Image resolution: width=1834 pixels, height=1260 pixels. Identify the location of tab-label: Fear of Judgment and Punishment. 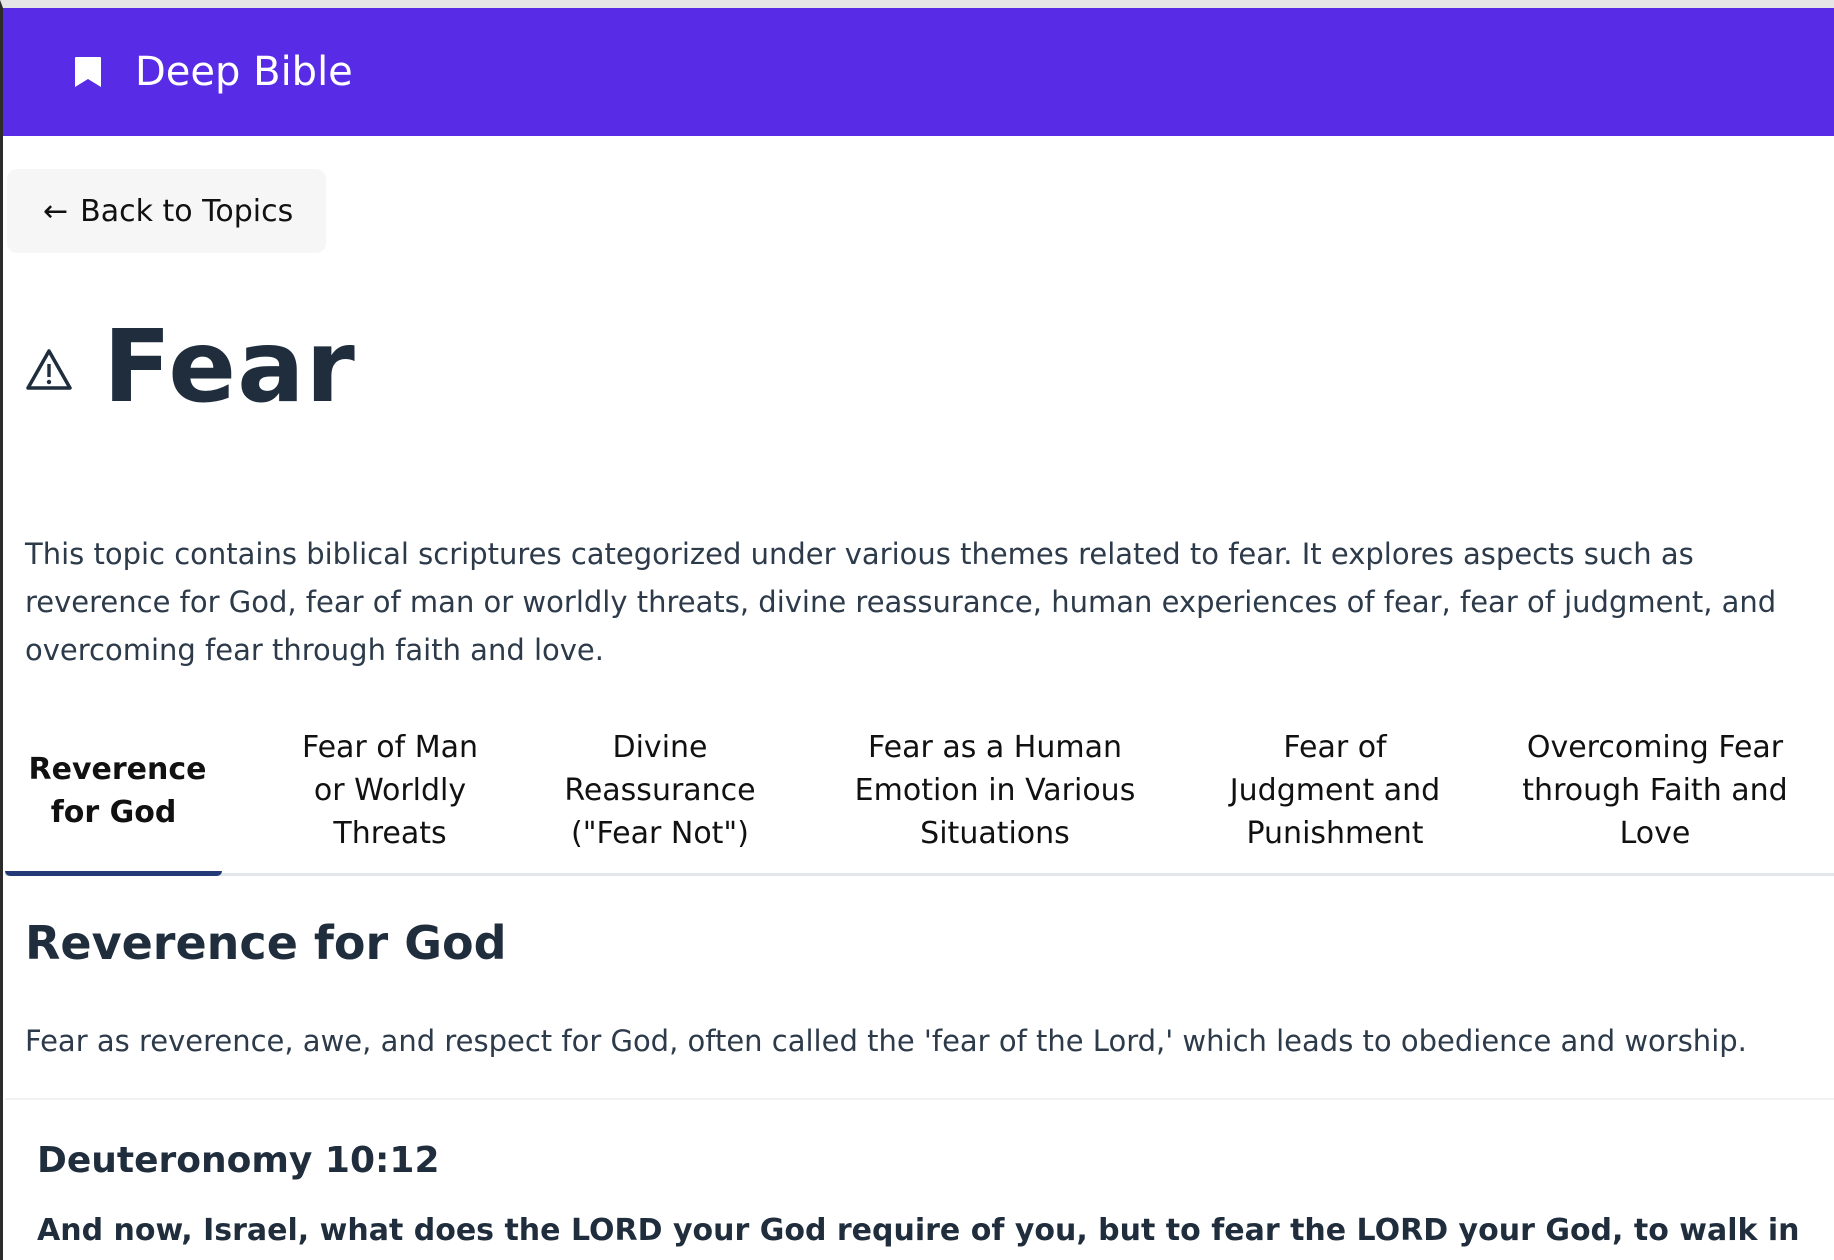
(1335, 790).